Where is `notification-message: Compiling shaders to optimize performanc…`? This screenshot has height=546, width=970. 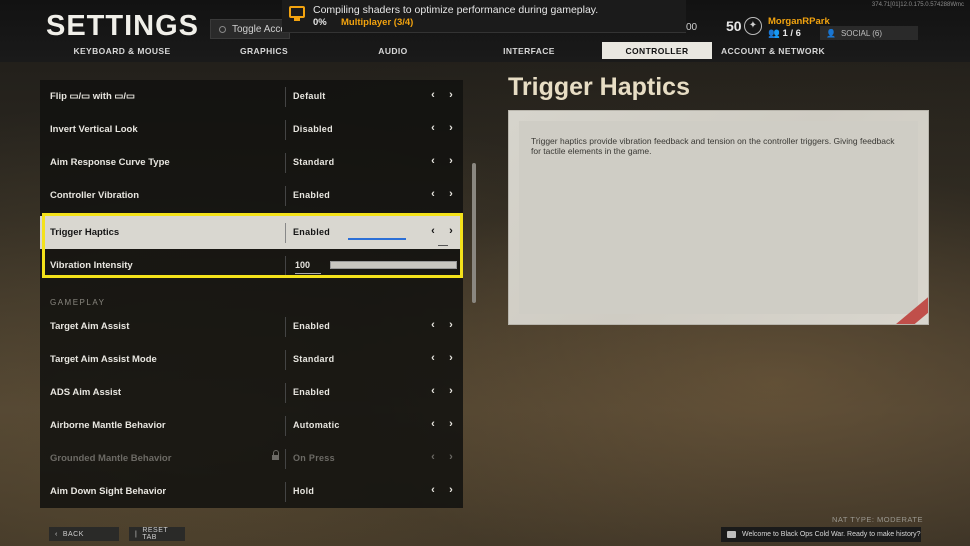 notification-message: Compiling shaders to optimize performanc… is located at coordinates (456, 10).